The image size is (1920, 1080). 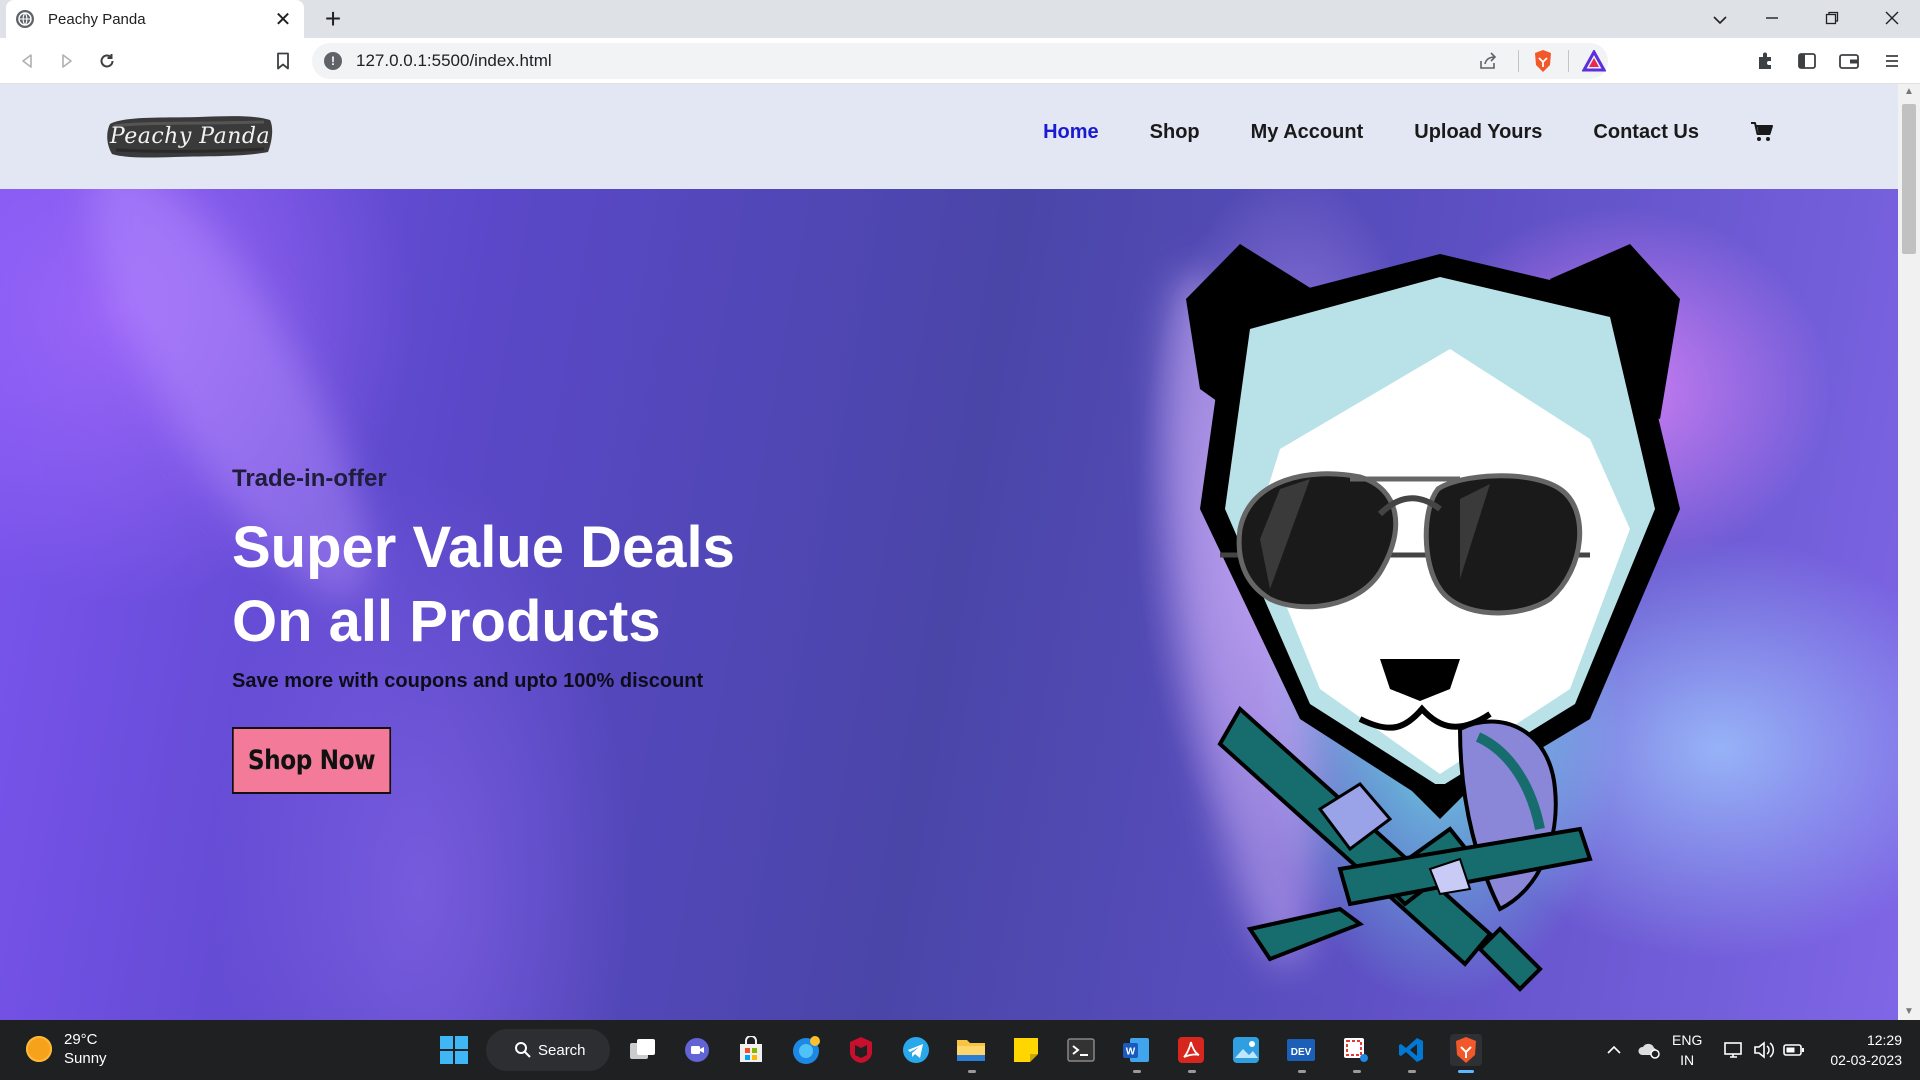 What do you see at coordinates (67, 61) in the screenshot?
I see `forward-icon` at bounding box center [67, 61].